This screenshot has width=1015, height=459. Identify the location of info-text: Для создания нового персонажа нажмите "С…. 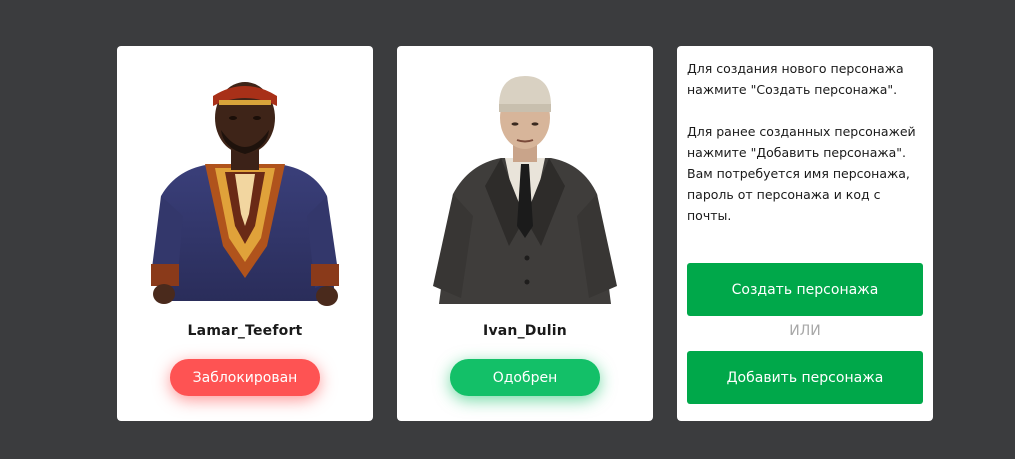
(805, 142).